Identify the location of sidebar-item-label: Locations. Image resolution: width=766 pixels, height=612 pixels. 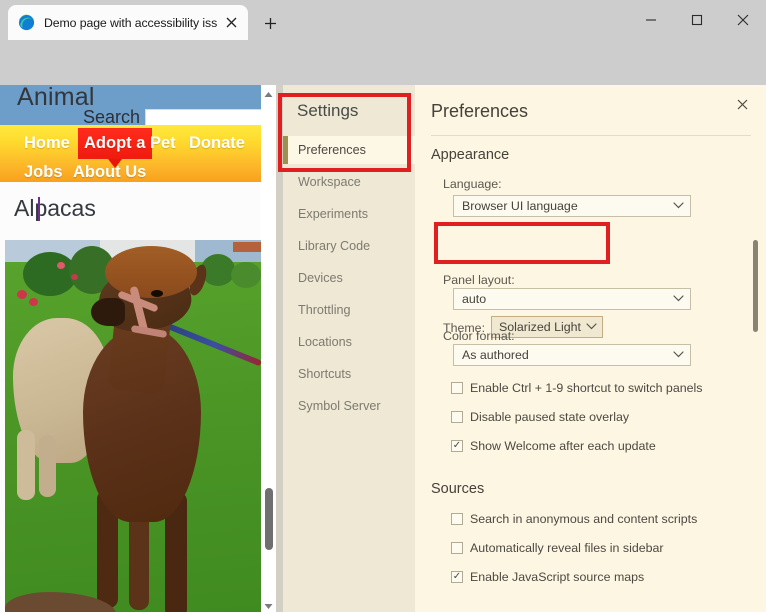
(325, 342).